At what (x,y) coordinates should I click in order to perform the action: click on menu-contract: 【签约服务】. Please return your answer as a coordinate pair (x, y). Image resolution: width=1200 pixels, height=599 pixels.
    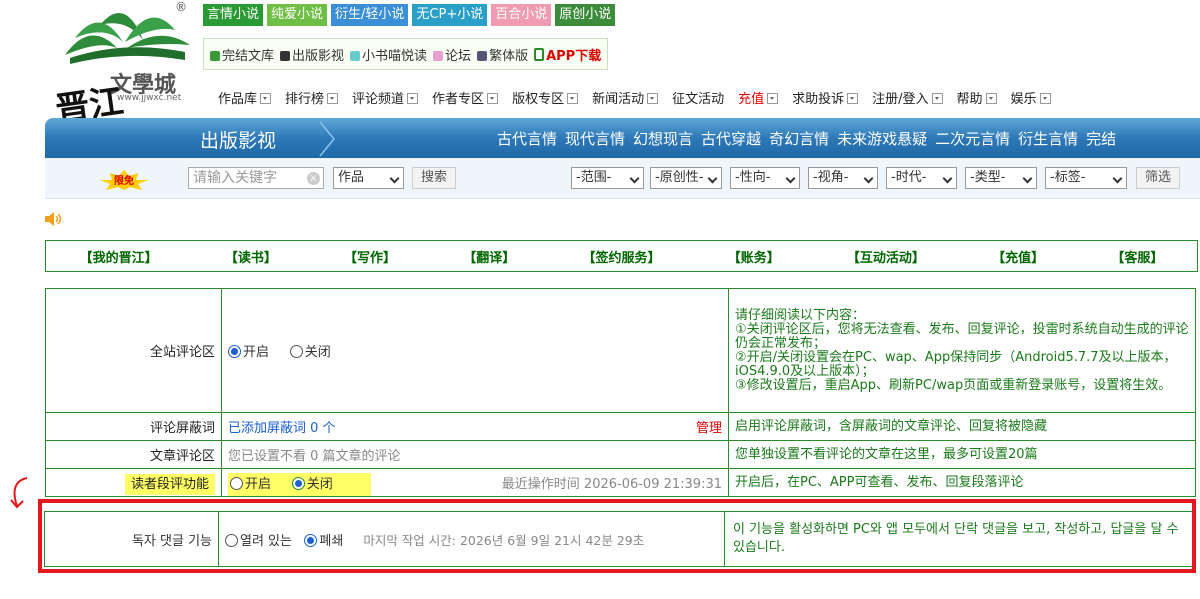
    Looking at the image, I should click on (621, 256).